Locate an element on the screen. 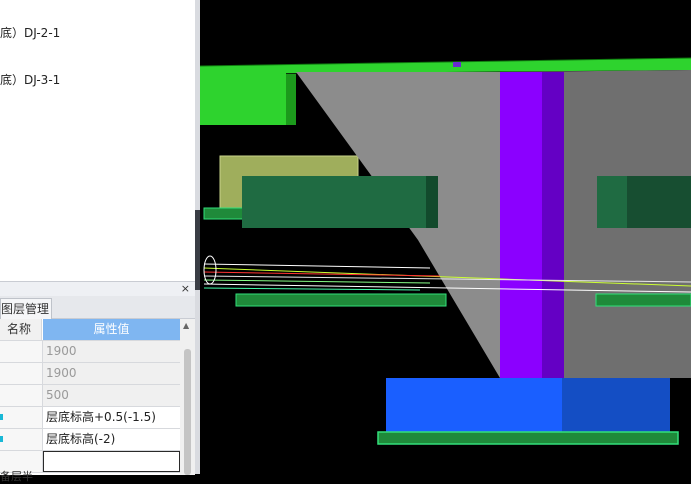  slab-block-left is located at coordinates (243, 97).